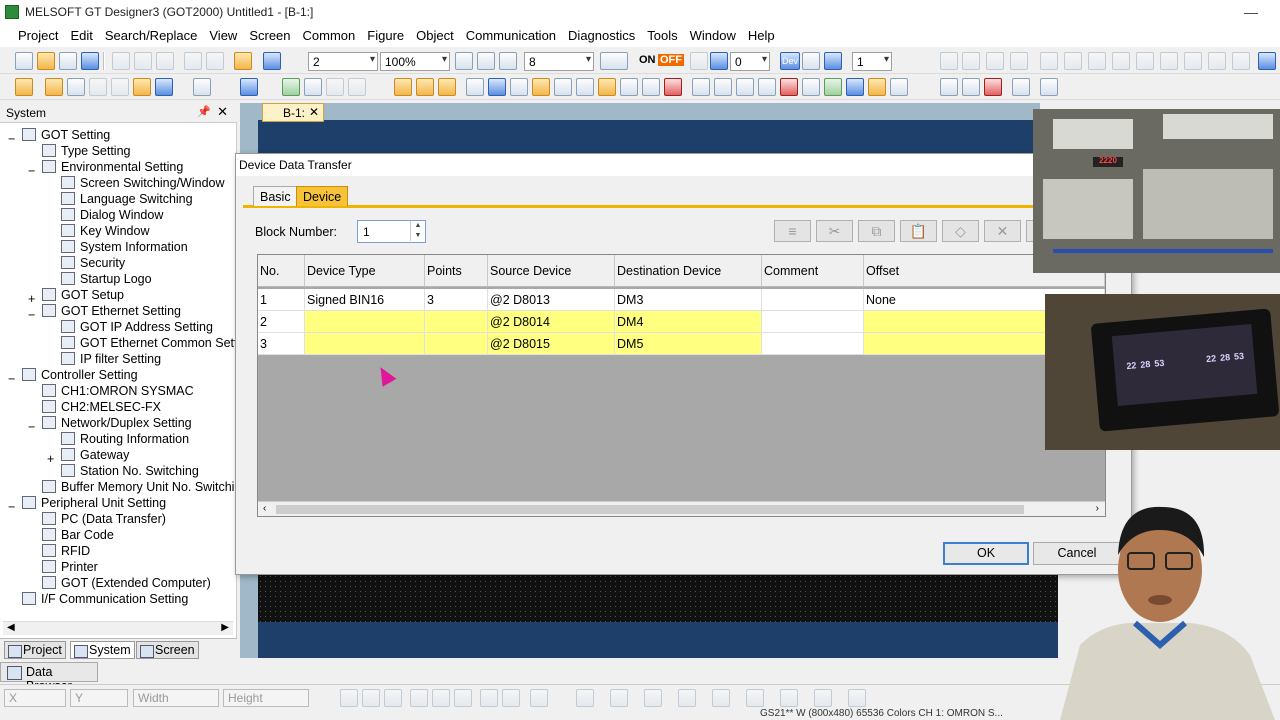 Image resolution: width=1280 pixels, height=720 pixels. What do you see at coordinates (314, 112) in the screenshot?
I see `close-icon: ✕` at bounding box center [314, 112].